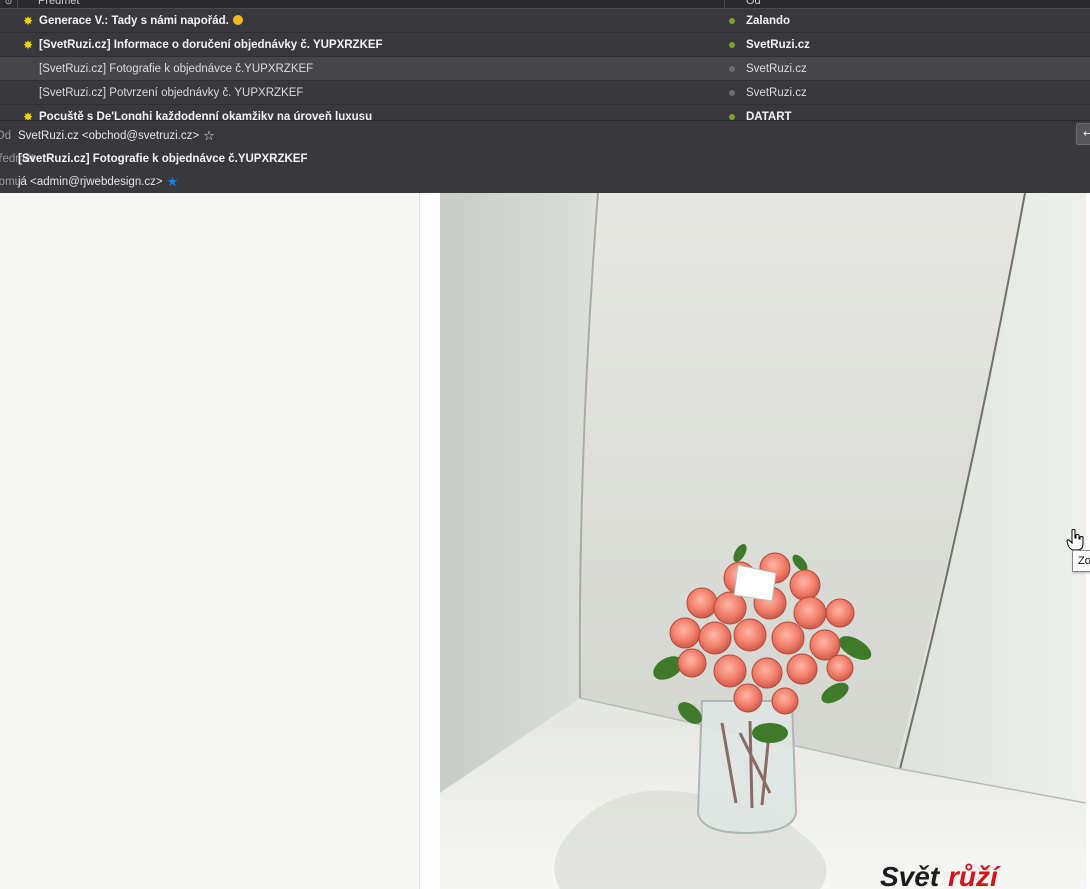 This screenshot has width=1090, height=889. Describe the element at coordinates (11, 182) in the screenshot. I see `to-label: Komu` at that location.